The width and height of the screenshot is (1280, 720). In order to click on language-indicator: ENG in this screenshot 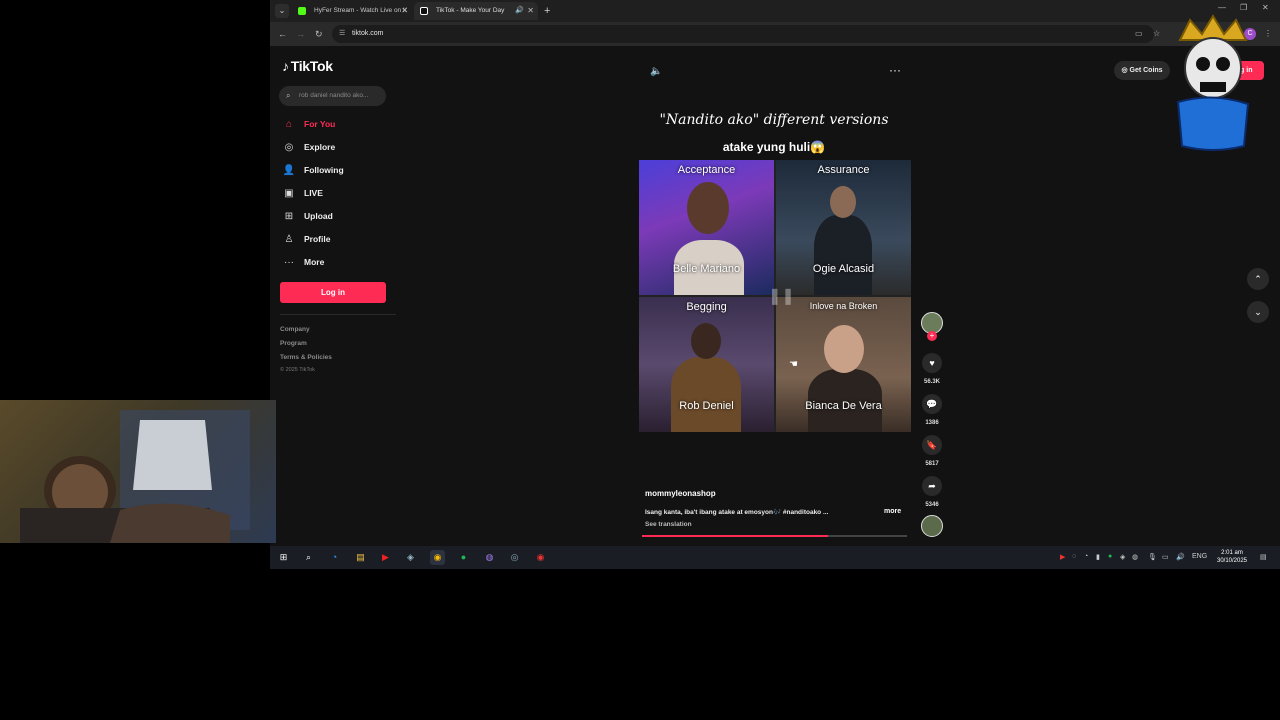, I will do `click(1199, 556)`.